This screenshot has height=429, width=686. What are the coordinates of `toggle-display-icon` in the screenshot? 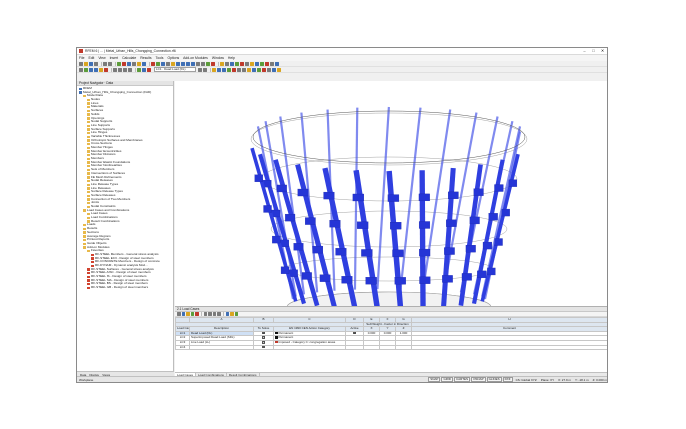 It's located at (139, 69).